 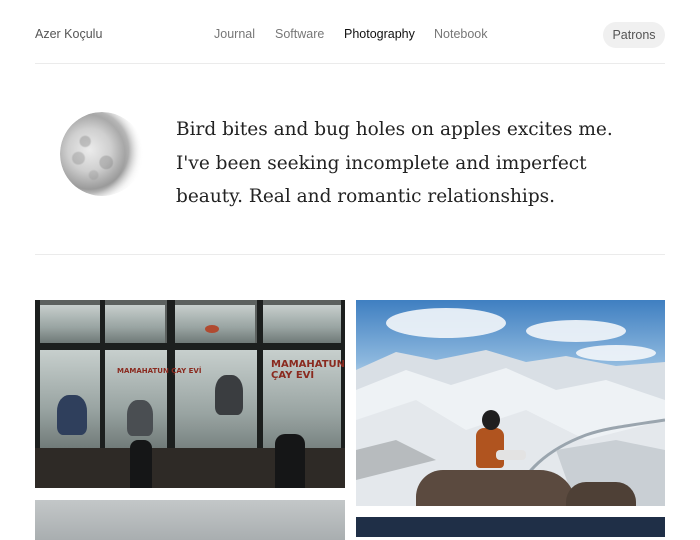 What do you see at coordinates (159, 371) in the screenshot?
I see `teahouse-sign-small: MAMAHATUN ÇAY EVİ` at bounding box center [159, 371].